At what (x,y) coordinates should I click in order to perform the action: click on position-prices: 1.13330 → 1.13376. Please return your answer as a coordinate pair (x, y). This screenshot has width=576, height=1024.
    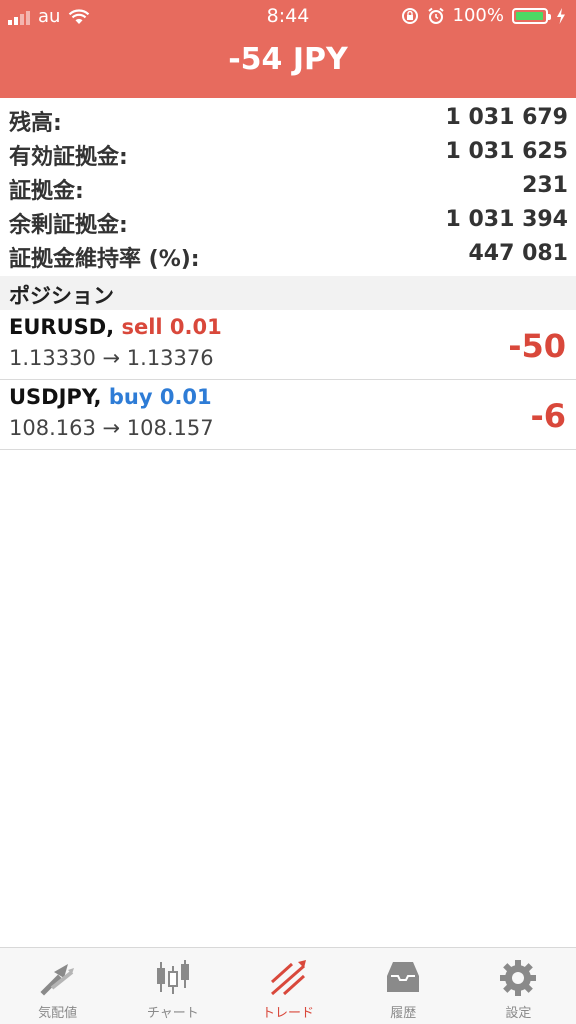
    Looking at the image, I should click on (111, 358).